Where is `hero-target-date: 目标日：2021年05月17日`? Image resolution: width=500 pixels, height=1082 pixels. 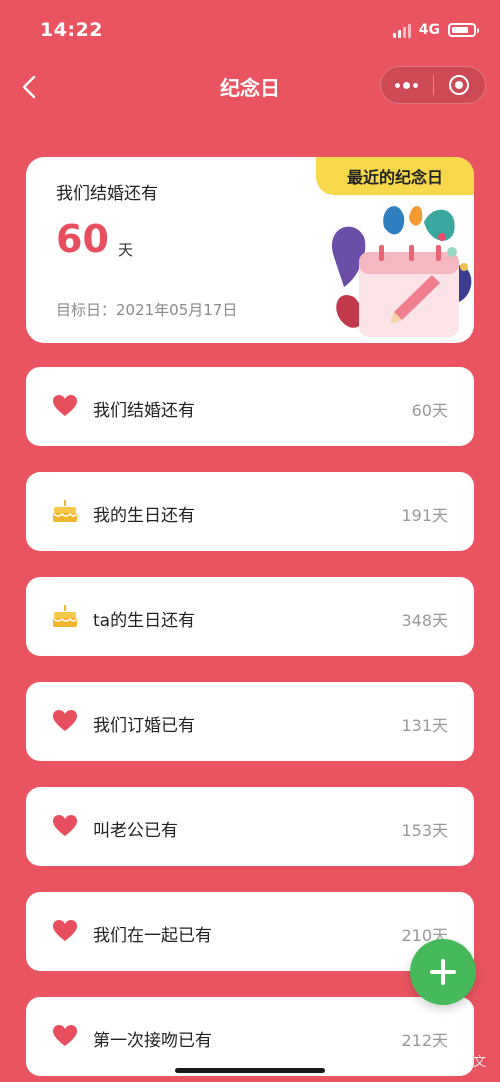 hero-target-date: 目标日：2021年05月17日 is located at coordinates (147, 310).